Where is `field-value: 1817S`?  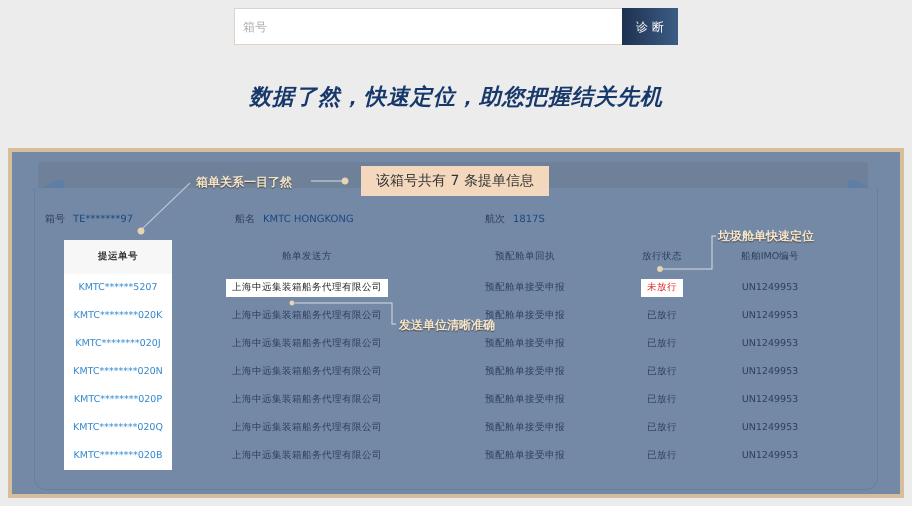
field-value: 1817S is located at coordinates (529, 220).